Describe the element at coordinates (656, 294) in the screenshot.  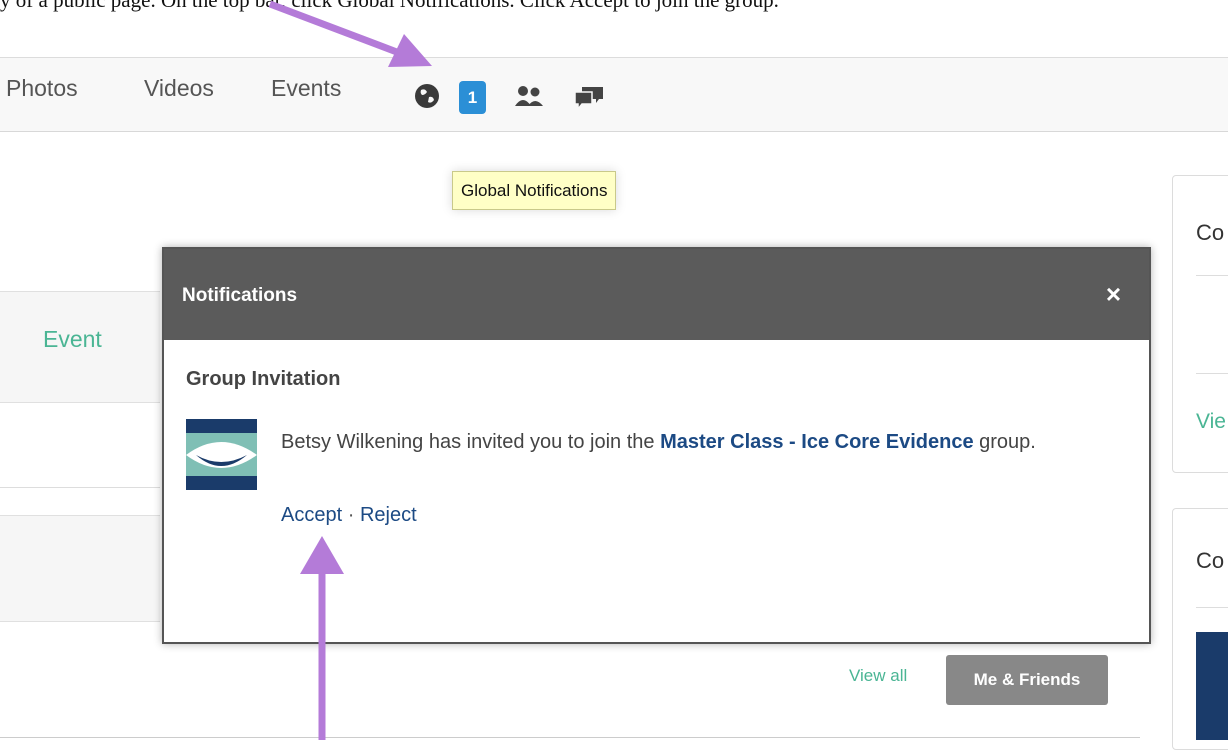
I see `dialog-header: Notifications ×` at that location.